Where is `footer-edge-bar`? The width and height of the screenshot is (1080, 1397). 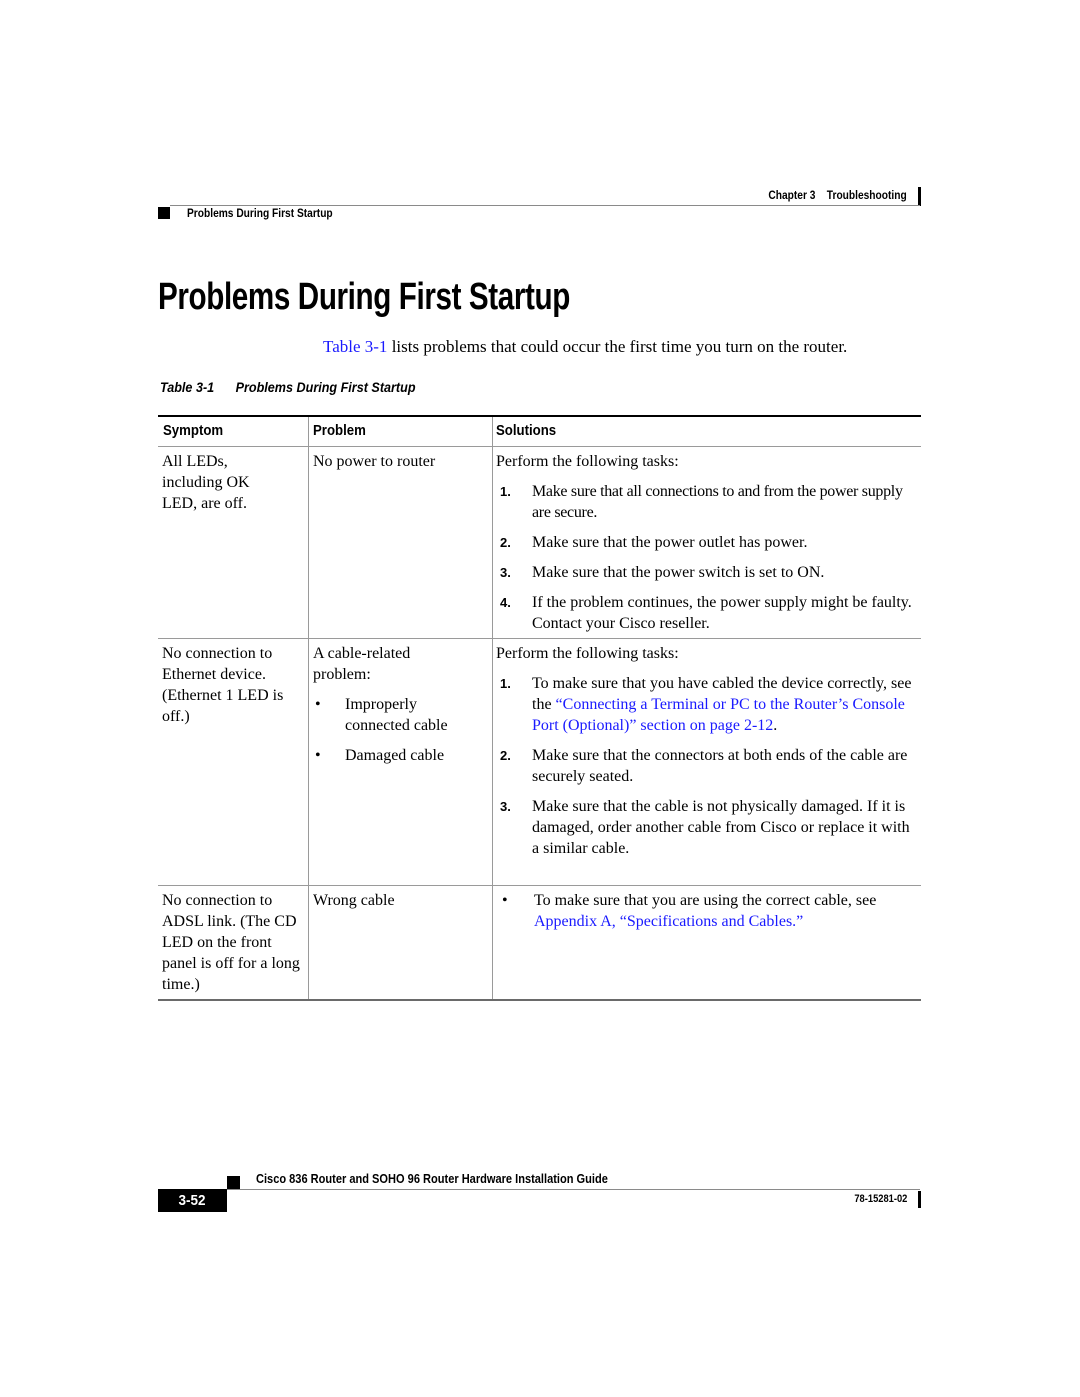 footer-edge-bar is located at coordinates (919, 1199).